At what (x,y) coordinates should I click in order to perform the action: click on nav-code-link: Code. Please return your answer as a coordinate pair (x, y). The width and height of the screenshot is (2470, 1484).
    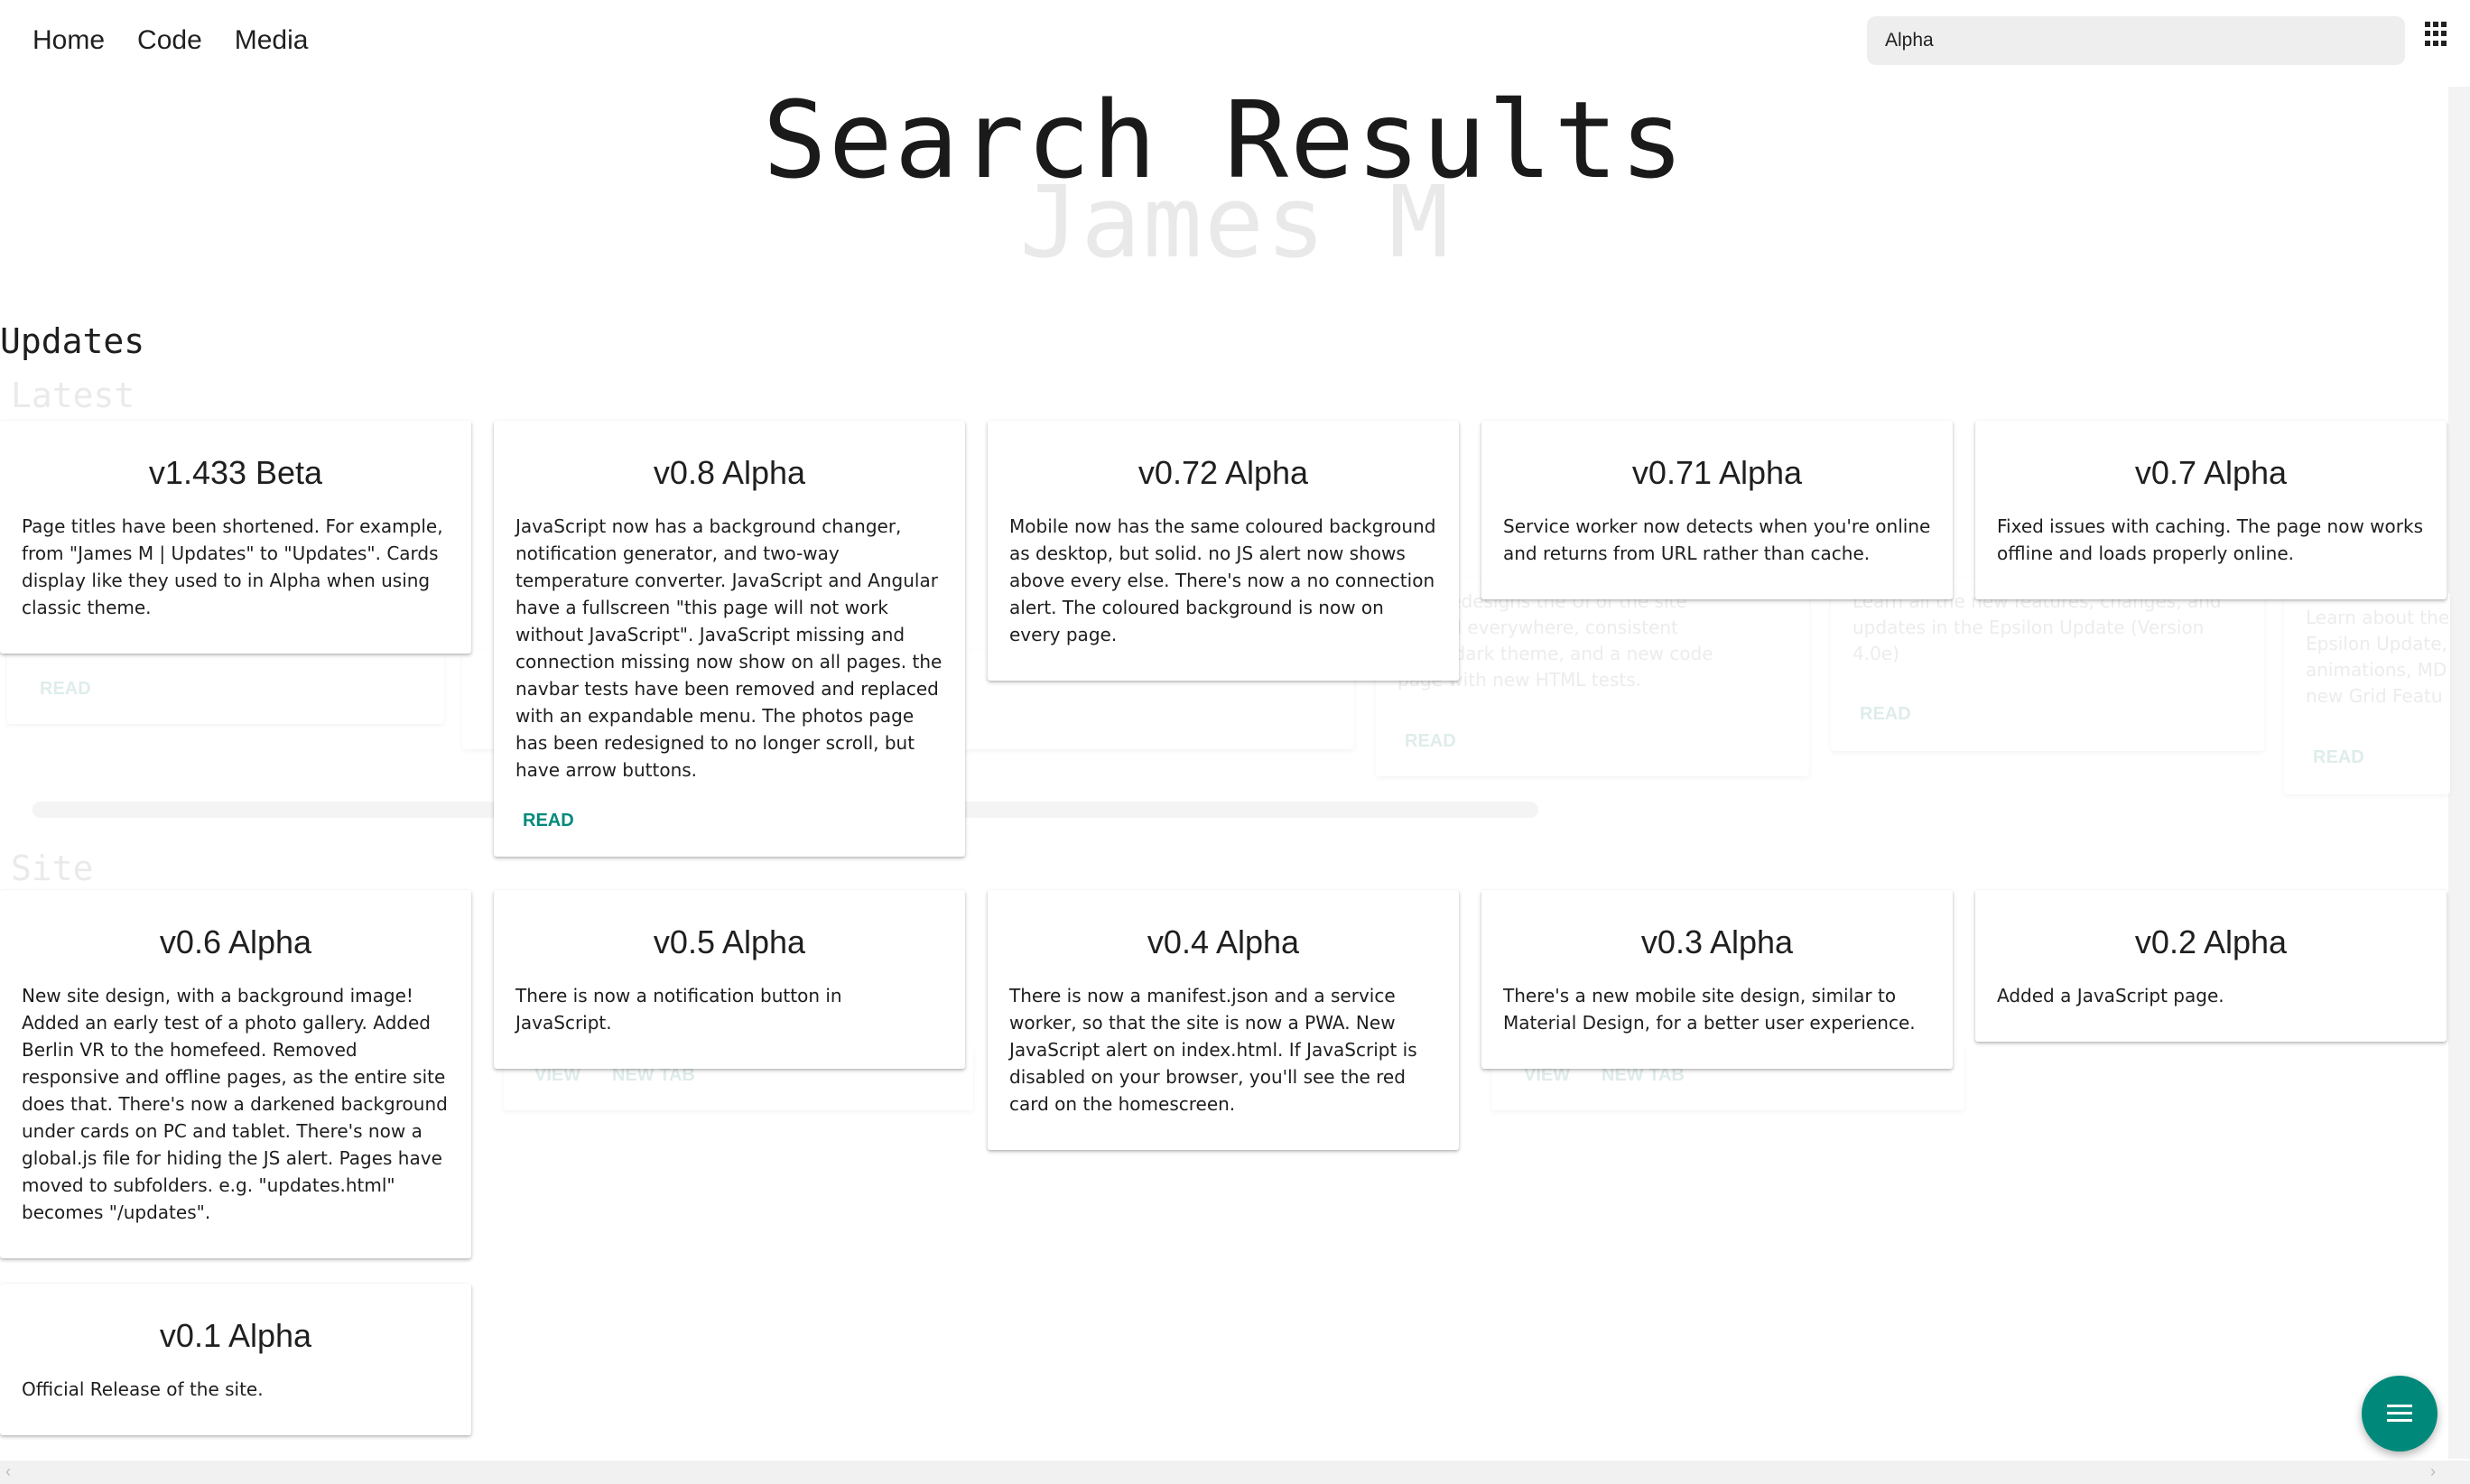
    Looking at the image, I should click on (169, 41).